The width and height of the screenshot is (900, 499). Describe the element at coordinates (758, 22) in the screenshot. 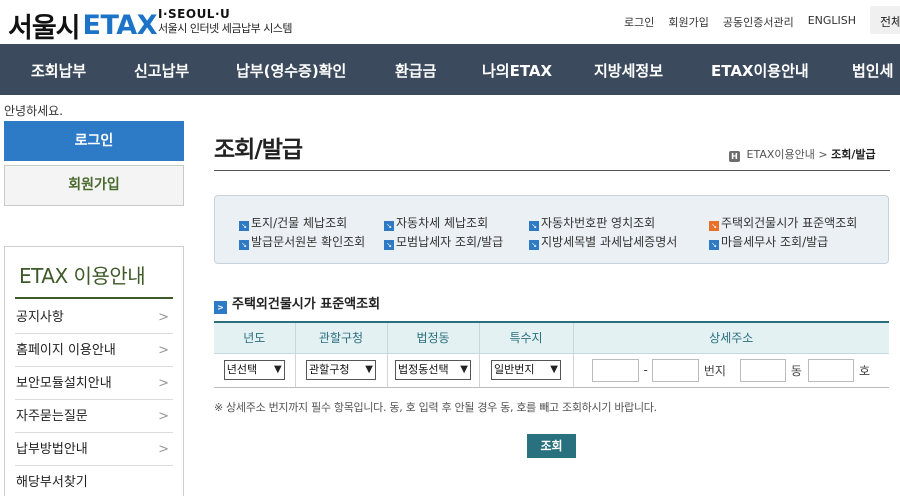

I see `util-certificate-link: 공동인증서관리` at that location.